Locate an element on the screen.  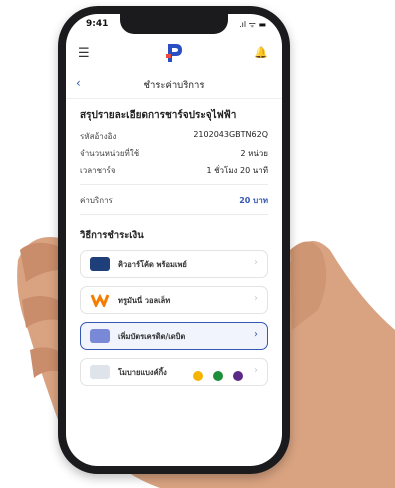
payment-option-truemoney: ทรูมันนี่ วอลเล็ท › is located at coordinates (174, 300).